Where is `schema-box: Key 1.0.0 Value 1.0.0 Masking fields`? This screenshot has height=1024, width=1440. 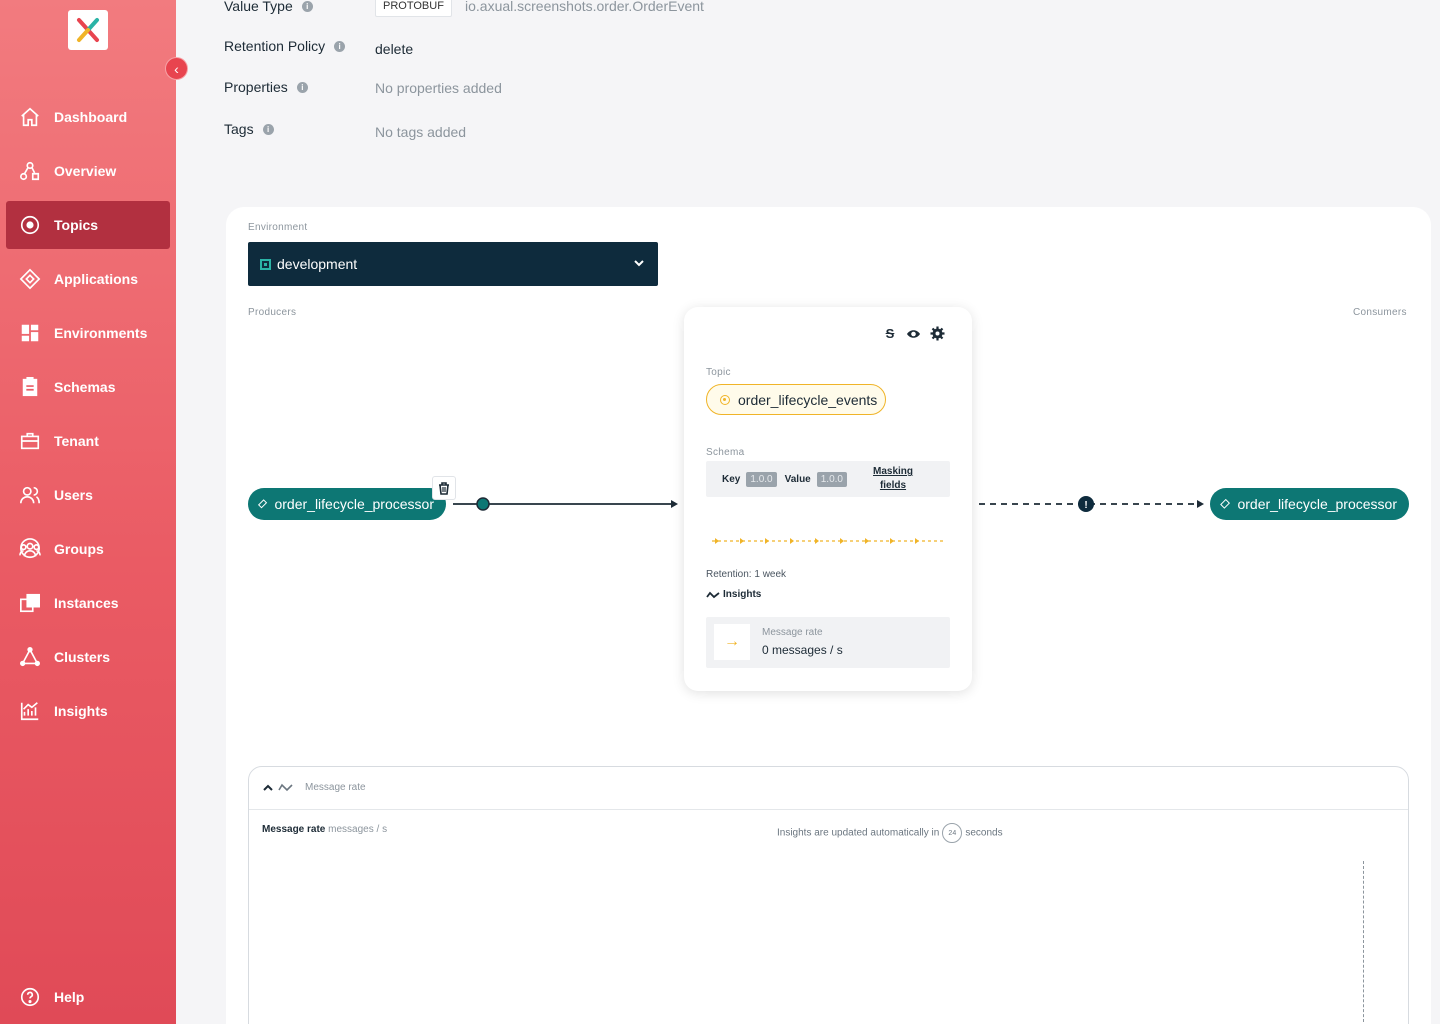
schema-box: Key 1.0.0 Value 1.0.0 Masking fields is located at coordinates (828, 479).